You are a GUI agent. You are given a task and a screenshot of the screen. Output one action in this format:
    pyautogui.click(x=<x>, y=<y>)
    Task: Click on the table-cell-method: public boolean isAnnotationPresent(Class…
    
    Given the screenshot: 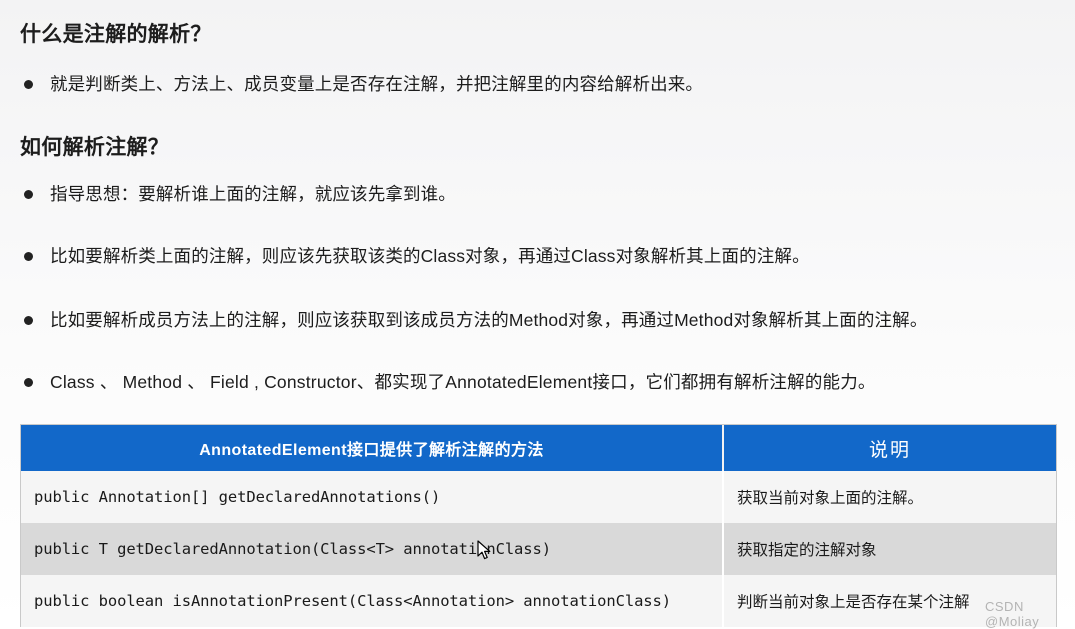 What is the action you would take?
    pyautogui.click(x=372, y=601)
    